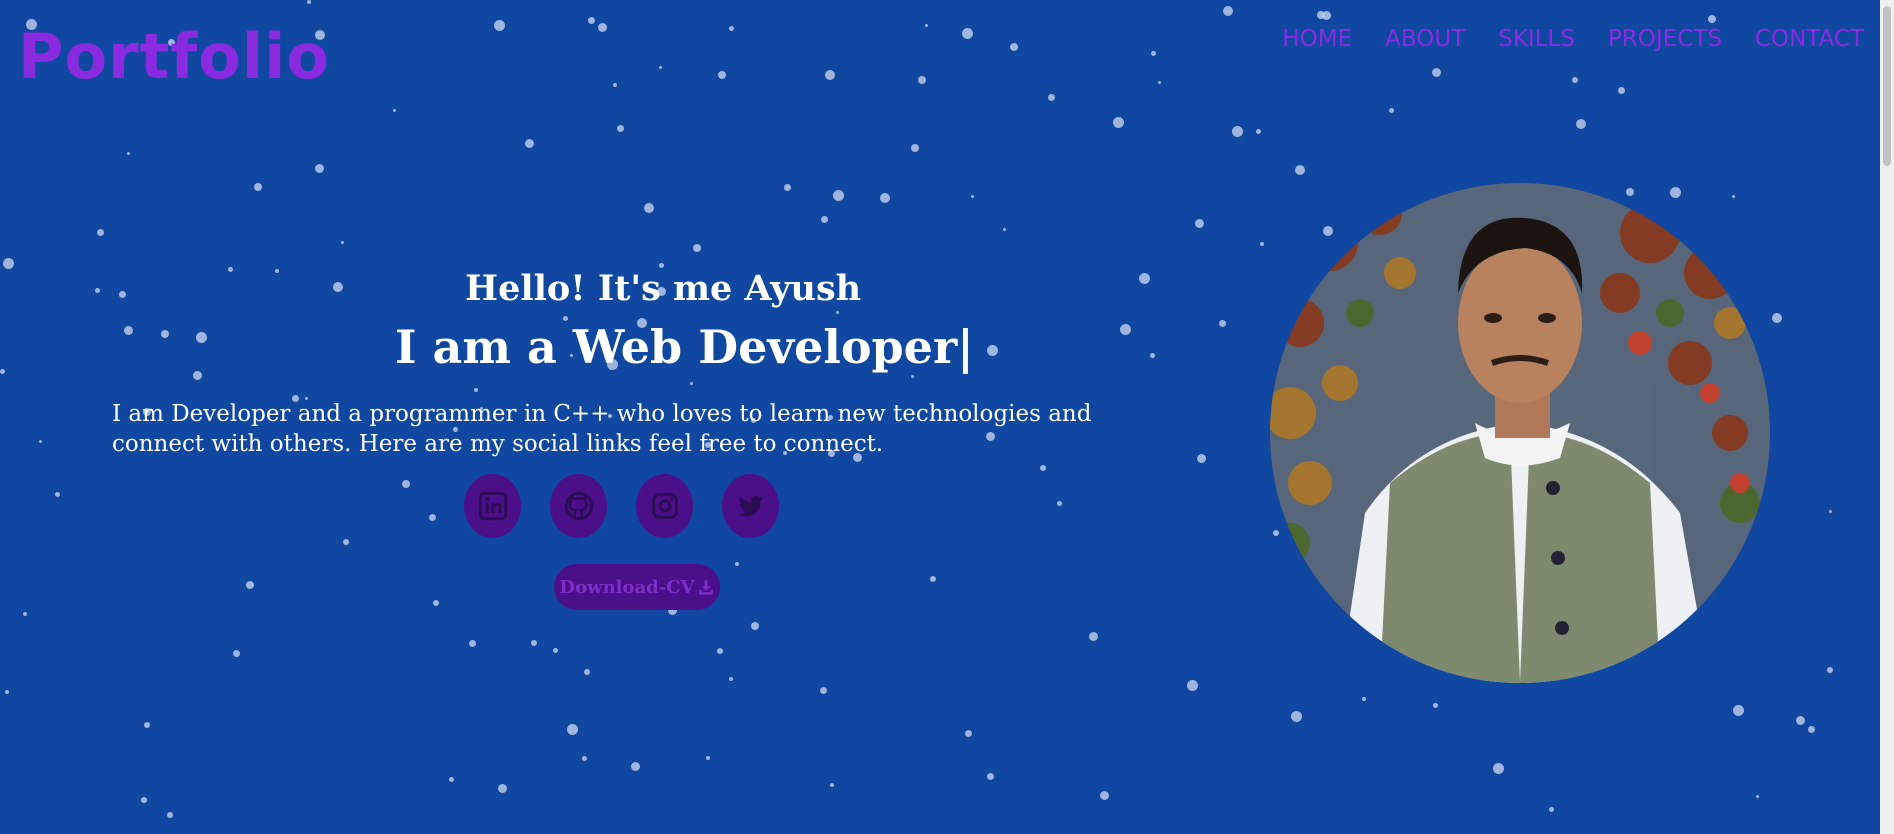 The width and height of the screenshot is (1894, 834). Describe the element at coordinates (1536, 39) in the screenshot. I see `nav-skills: SKILLS` at that location.